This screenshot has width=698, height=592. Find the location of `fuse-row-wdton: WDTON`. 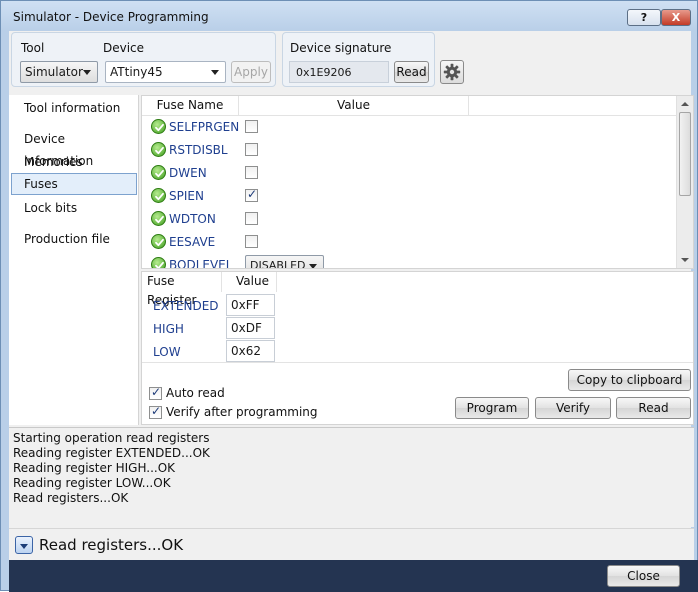

fuse-row-wdton: WDTON is located at coordinates (409, 219).